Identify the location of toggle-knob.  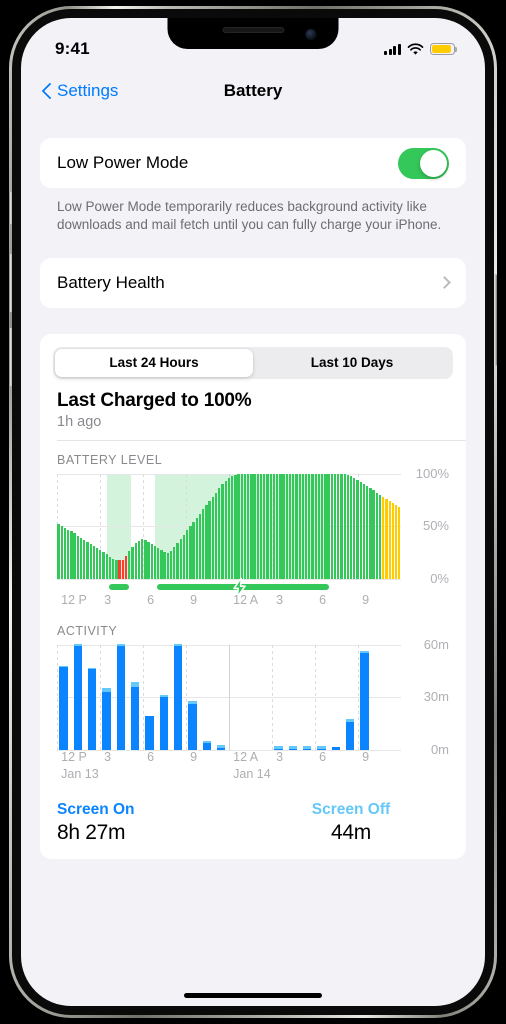
(433, 163).